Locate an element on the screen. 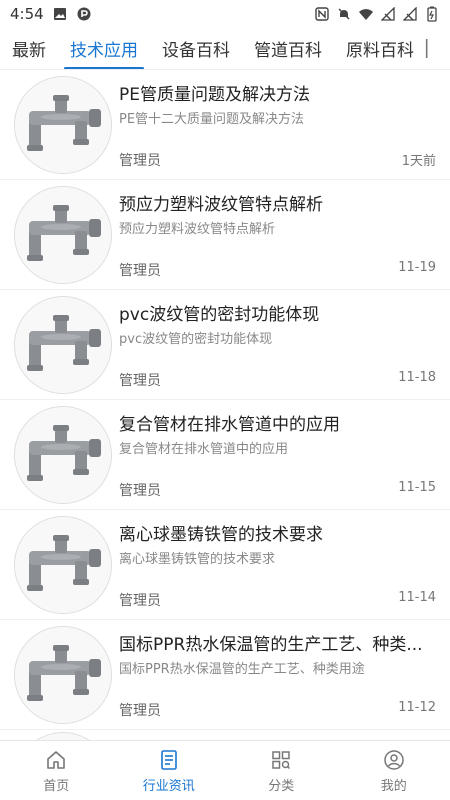 The width and height of the screenshot is (450, 800). tab-pipe-encyclopedia: 管道百科 is located at coordinates (288, 48).